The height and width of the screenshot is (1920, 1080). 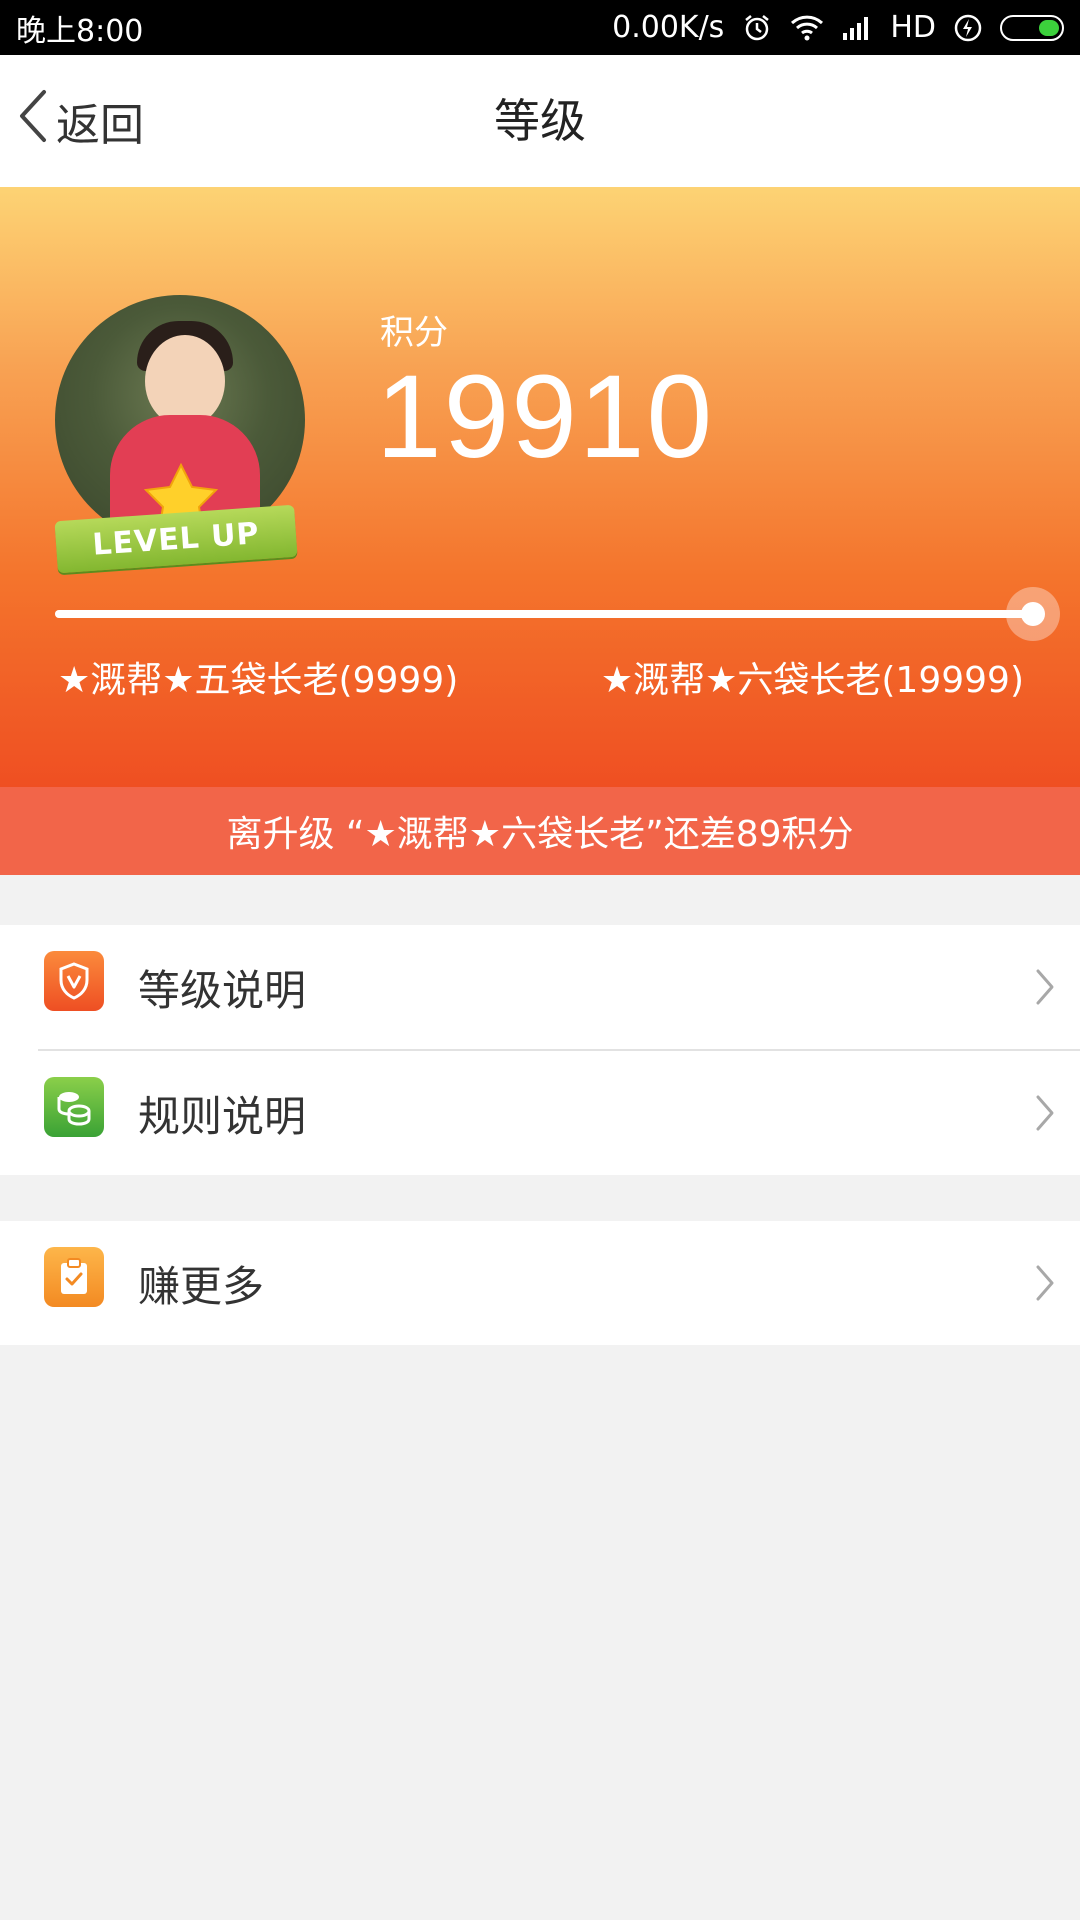 I want to click on avatar-with-badge: LEVEL UP, so click(x=180, y=445).